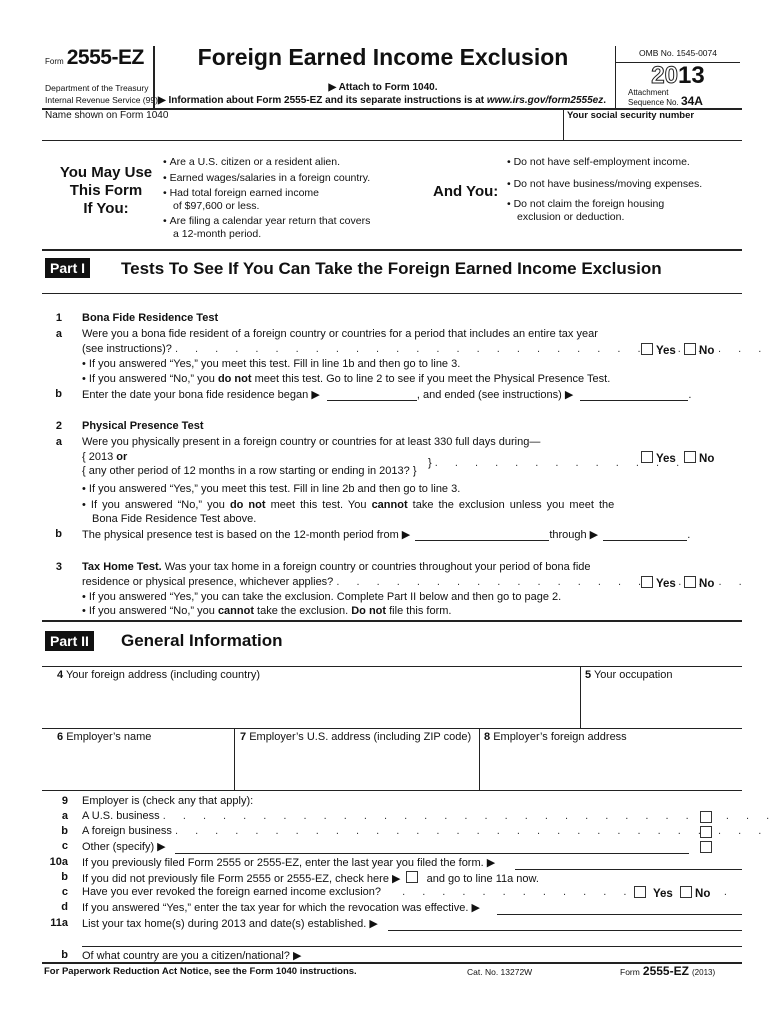 This screenshot has height=1024, width=770. Describe the element at coordinates (266, 162) in the screenshot. I see `eligibility-item: Are a U.S. citizen or a resident alien.` at that location.